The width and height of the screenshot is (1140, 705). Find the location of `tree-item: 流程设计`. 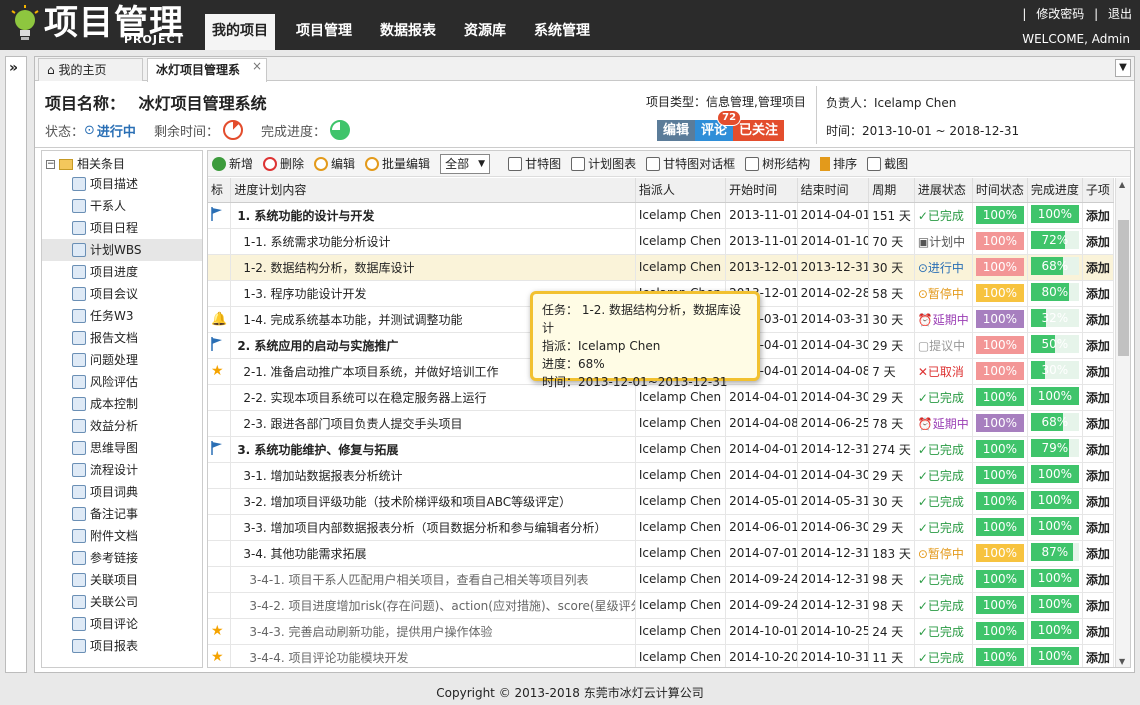

tree-item: 流程设计 is located at coordinates (122, 470).